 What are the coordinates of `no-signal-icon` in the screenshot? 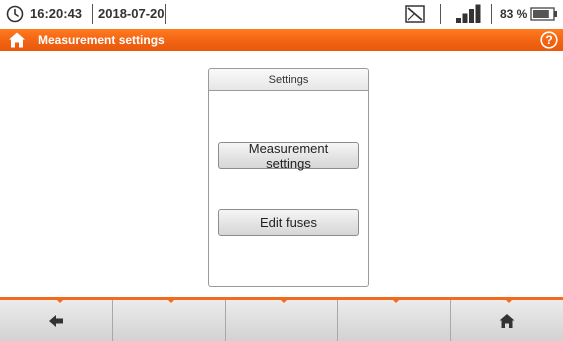 It's located at (415, 14).